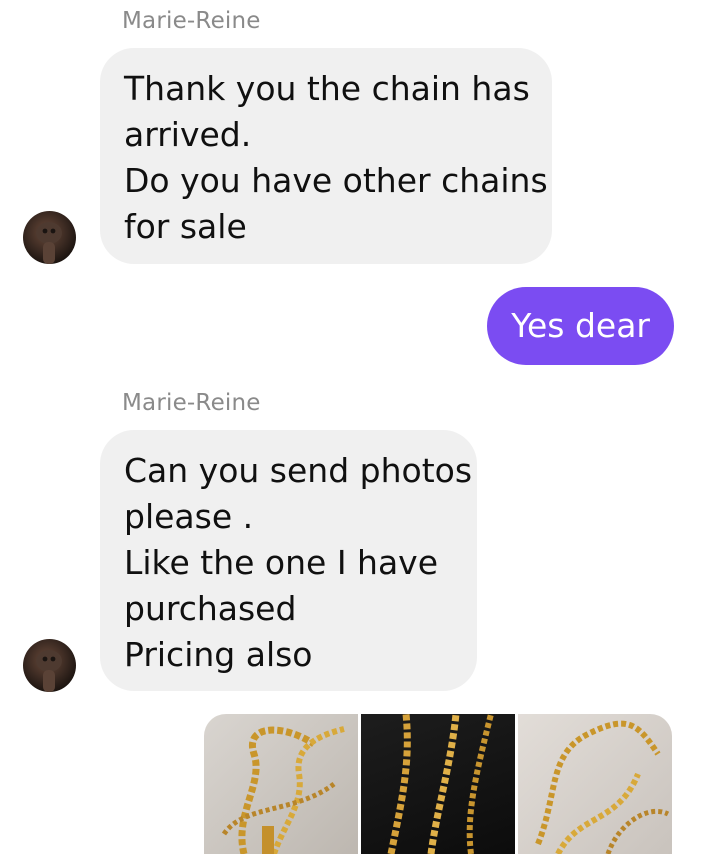 This screenshot has height=854, width=720. I want to click on message-text-line: arrived., so click(188, 134).